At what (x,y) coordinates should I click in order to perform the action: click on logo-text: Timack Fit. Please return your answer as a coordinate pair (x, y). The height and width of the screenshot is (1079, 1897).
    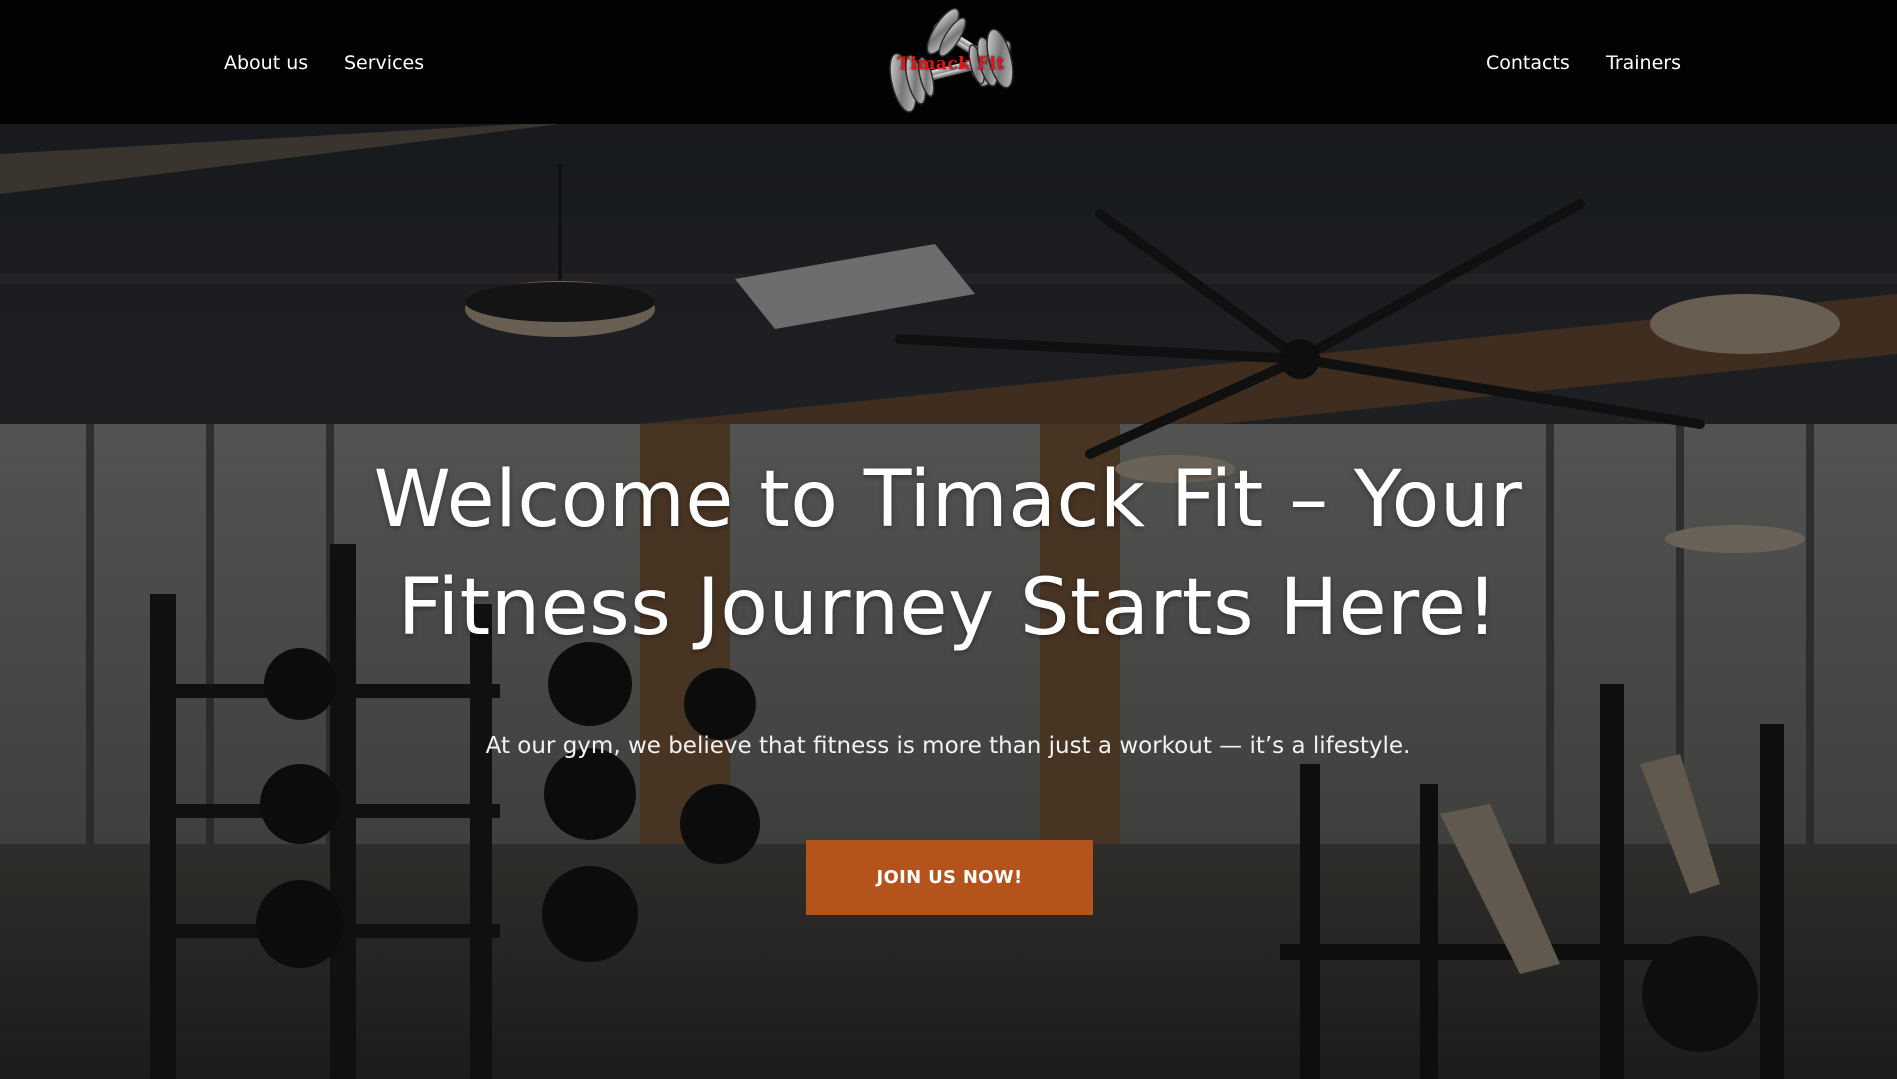
    Looking at the image, I should click on (951, 64).